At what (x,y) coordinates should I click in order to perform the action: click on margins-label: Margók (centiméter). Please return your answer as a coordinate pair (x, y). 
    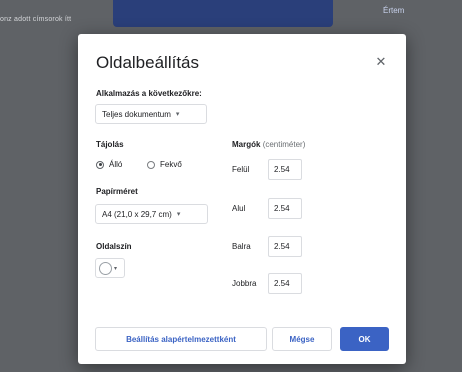
    Looking at the image, I should click on (268, 144).